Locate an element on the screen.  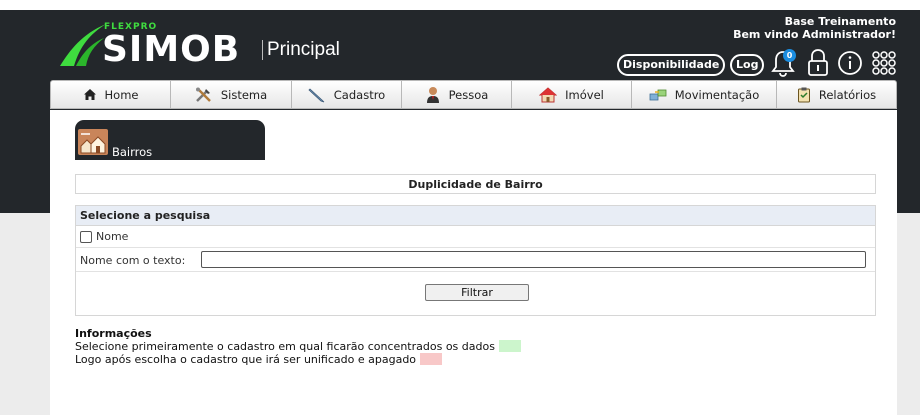
menu-item-movimentacao: Movimentação is located at coordinates (704, 94).